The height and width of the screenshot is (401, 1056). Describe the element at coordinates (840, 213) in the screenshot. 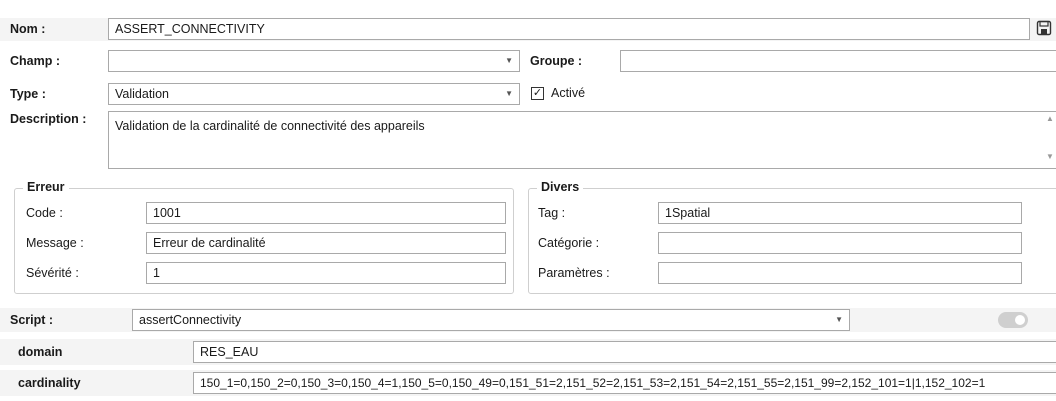

I see `tag-input: 1Spatial` at that location.